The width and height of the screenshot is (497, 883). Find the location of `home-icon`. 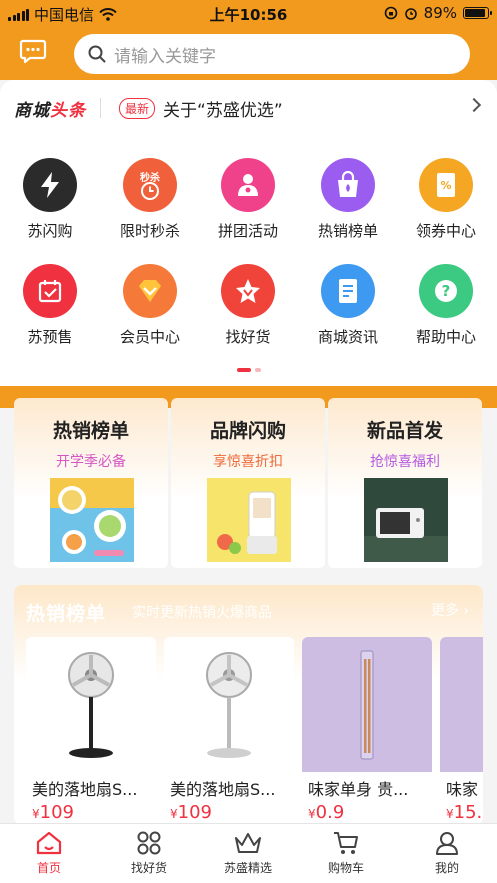

home-icon is located at coordinates (49, 843).